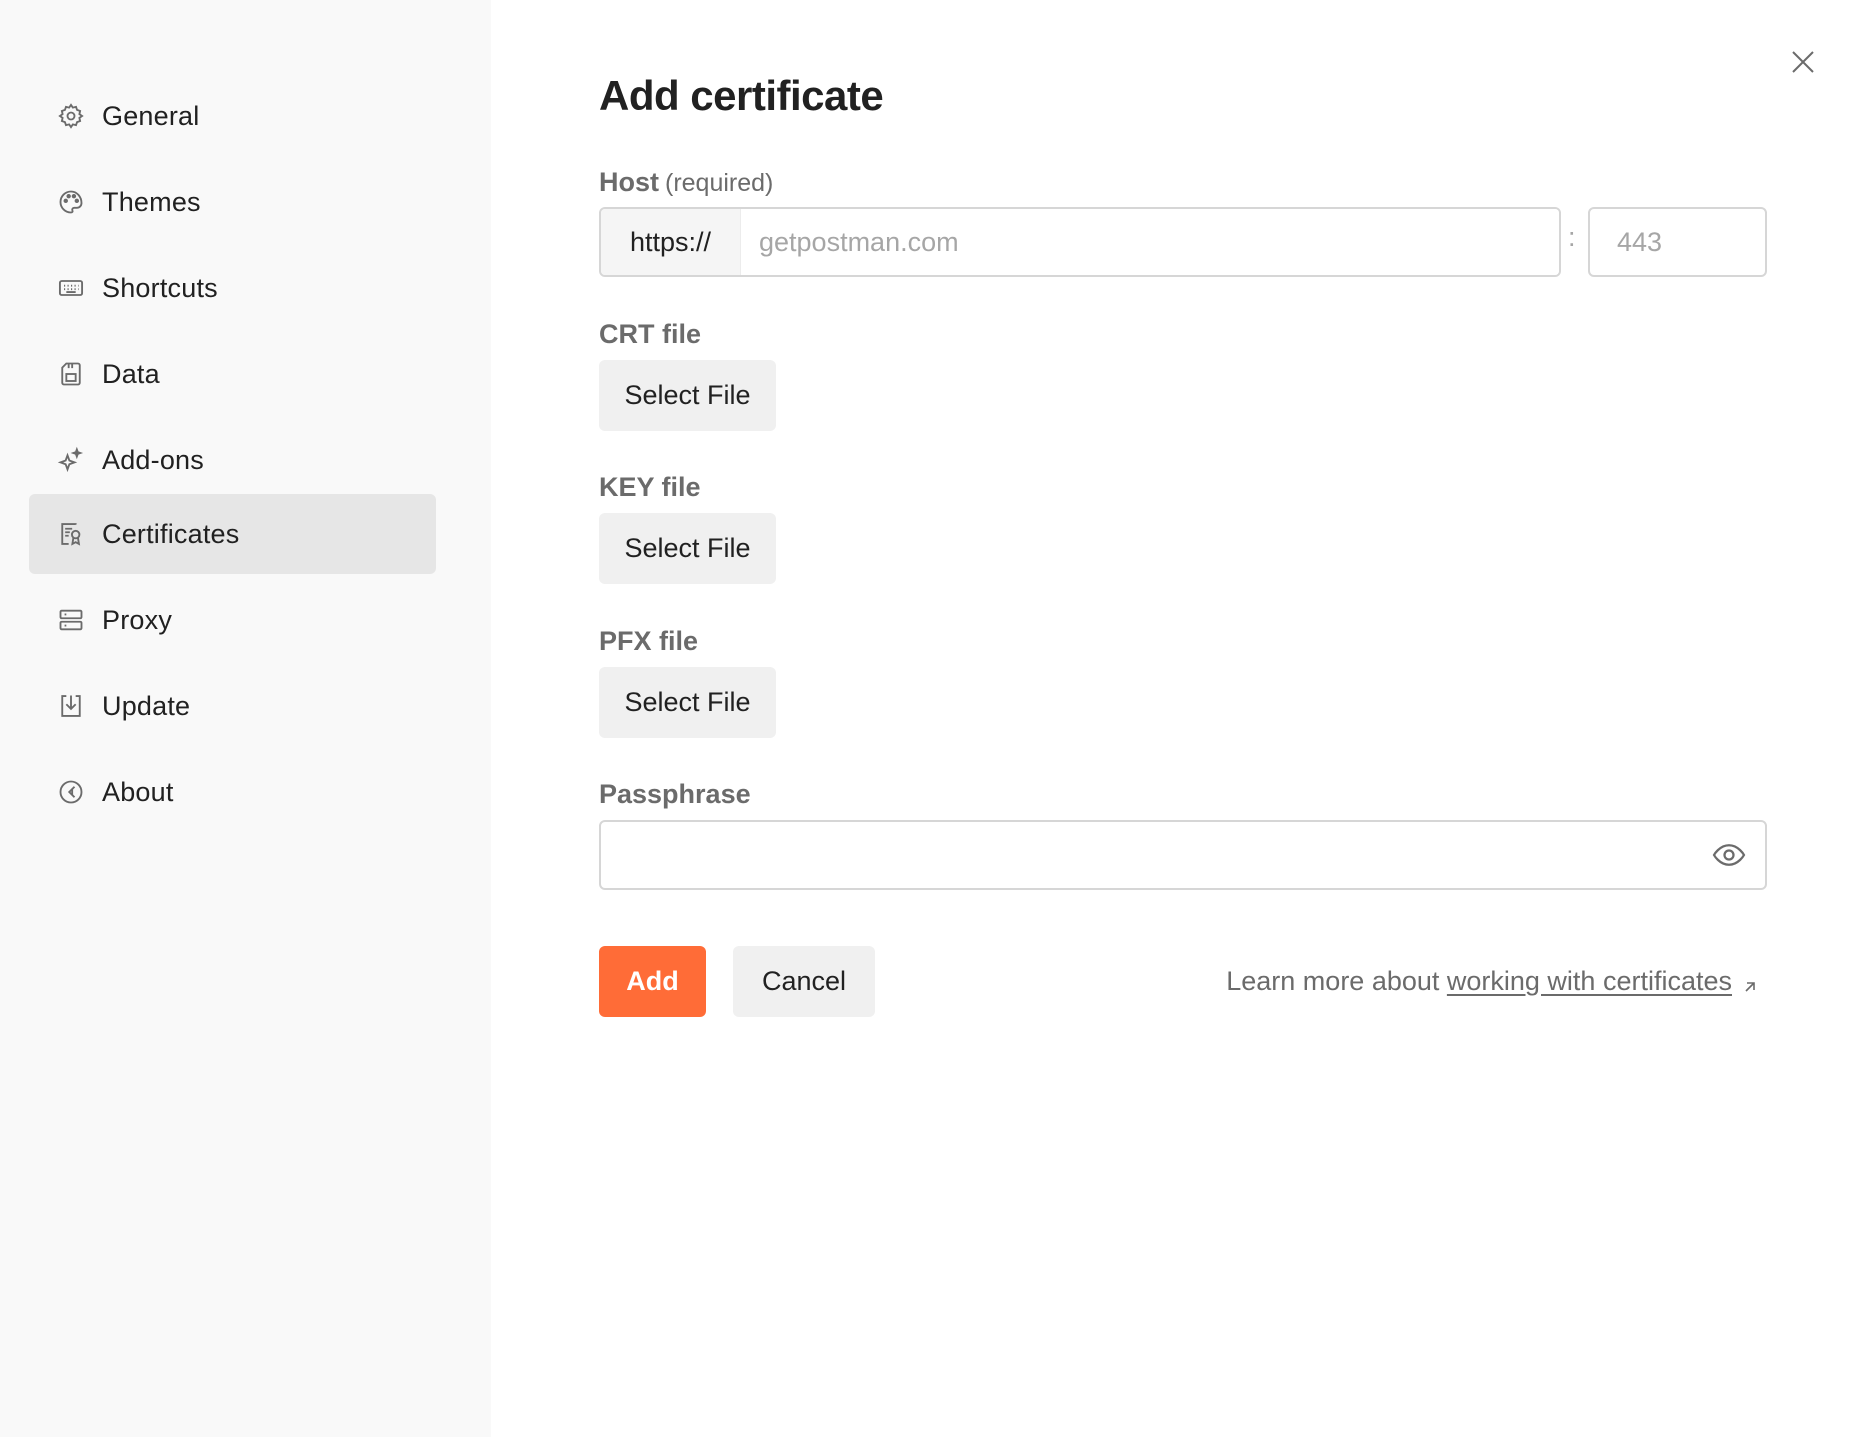  Describe the element at coordinates (719, 183) in the screenshot. I see `required-hint: (required)` at that location.